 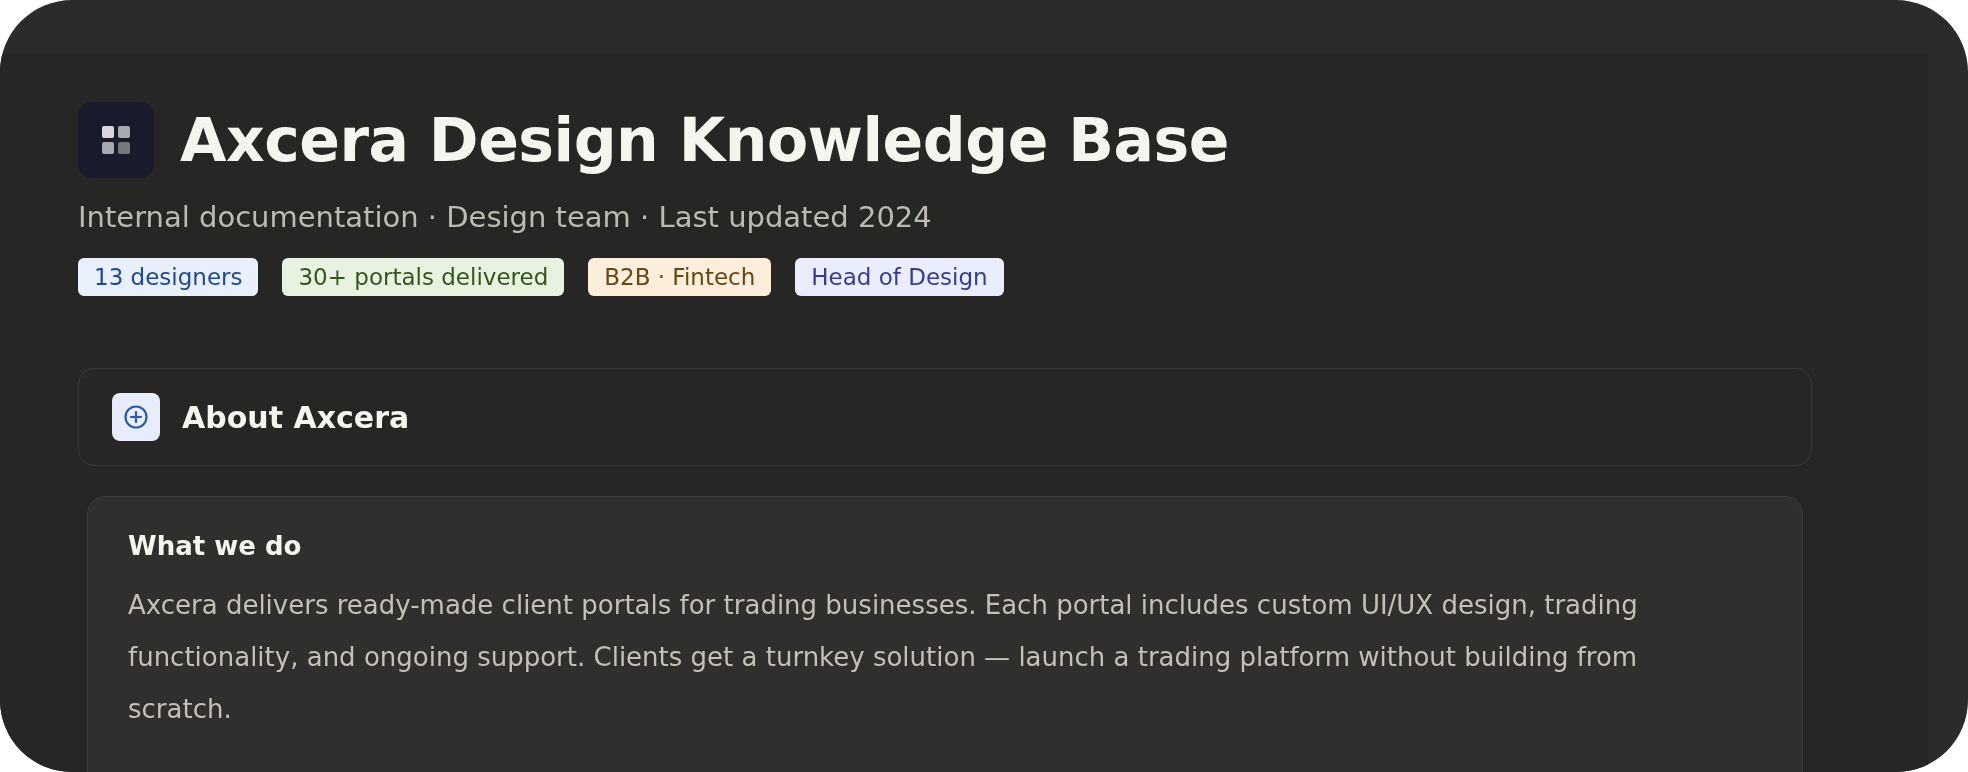 I want to click on section-header: About Axcera, so click(x=945, y=417).